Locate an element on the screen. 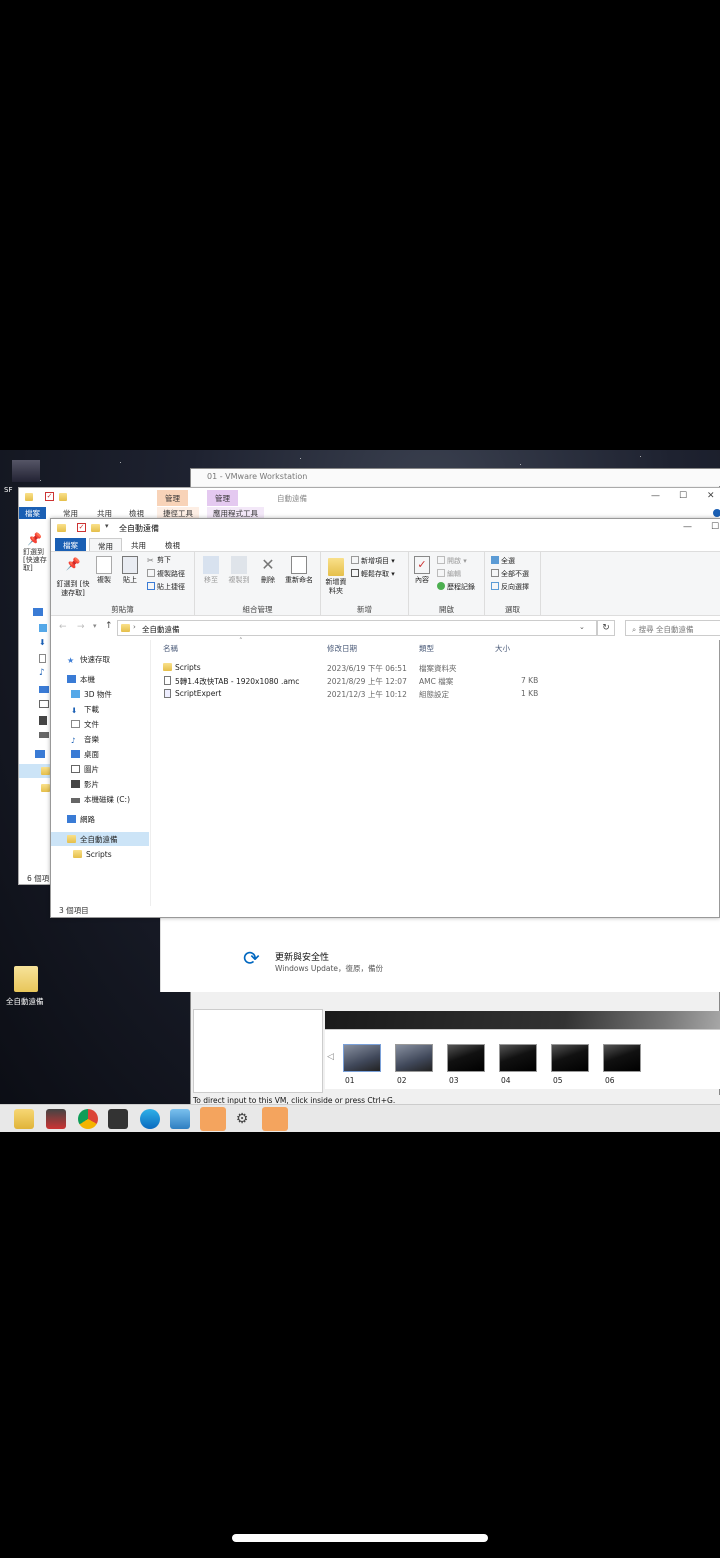  nav-desktop: 桌面 is located at coordinates (85, 754).